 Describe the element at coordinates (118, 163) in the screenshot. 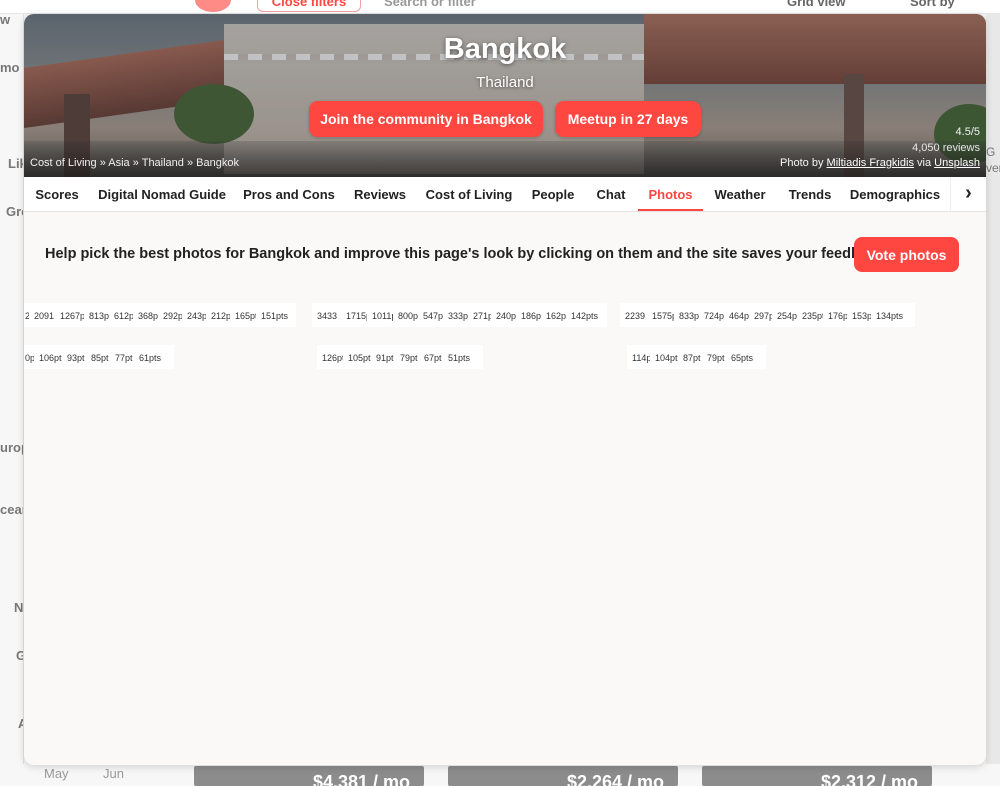

I see `breadcrumb-link-asia: Asia` at that location.